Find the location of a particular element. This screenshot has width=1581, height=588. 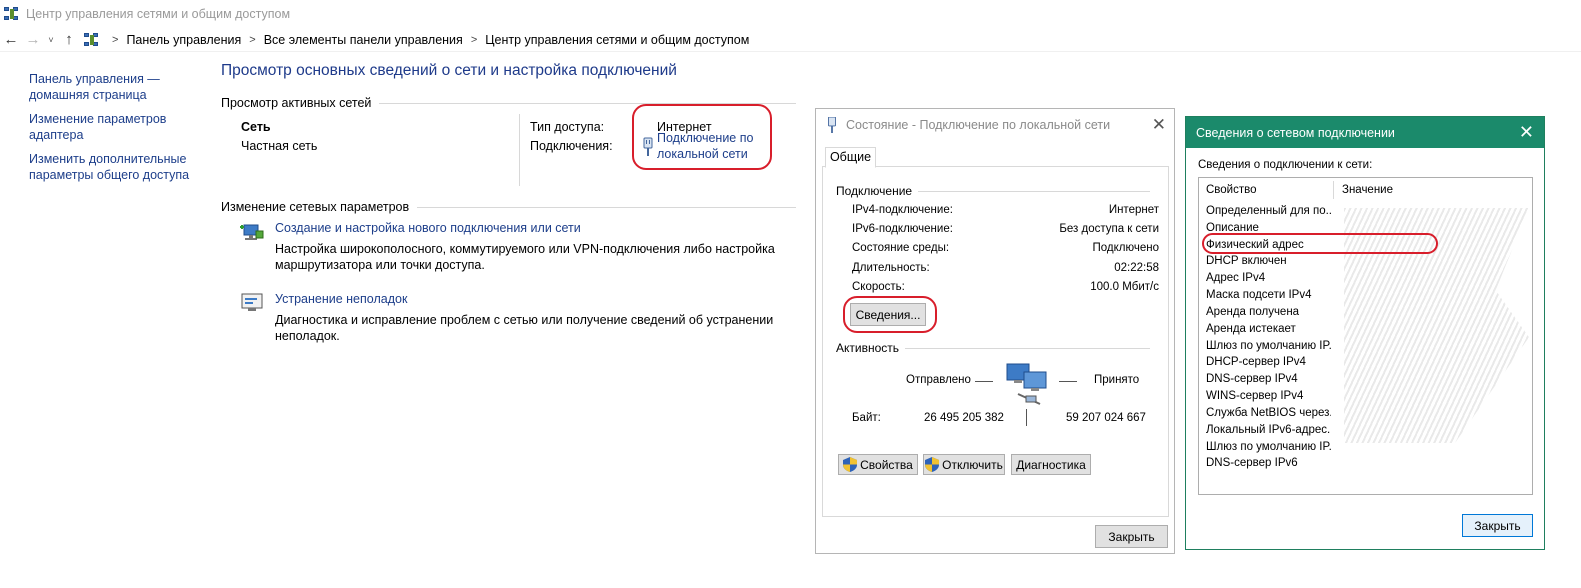

window-title: Центр управления сетями и общим доступом is located at coordinates (158, 13).